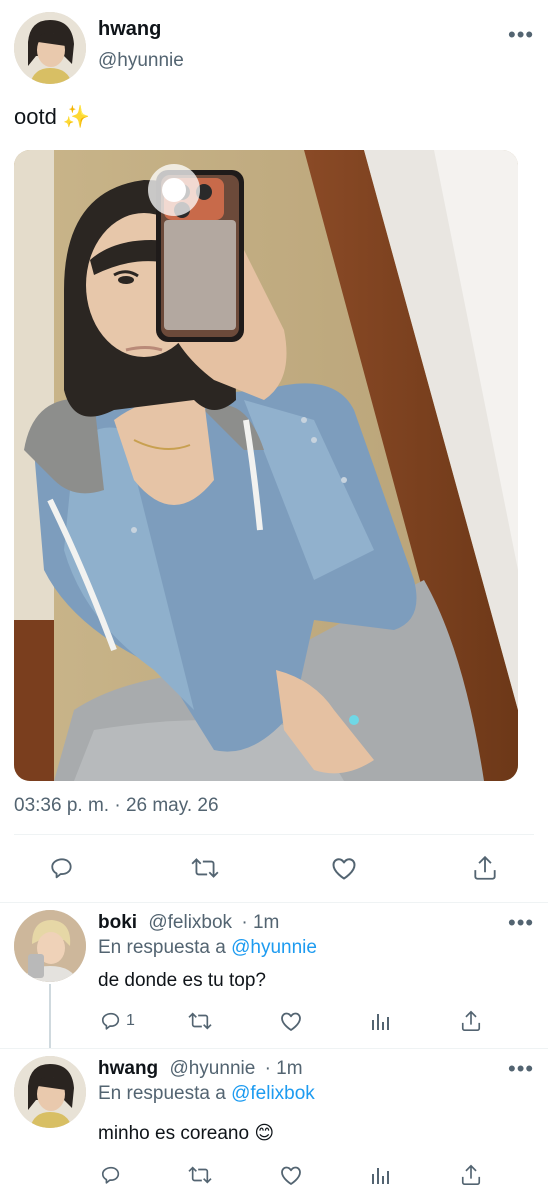 This screenshot has width=548, height=1199. What do you see at coordinates (117, 922) in the screenshot?
I see `reply-author-name: boki` at bounding box center [117, 922].